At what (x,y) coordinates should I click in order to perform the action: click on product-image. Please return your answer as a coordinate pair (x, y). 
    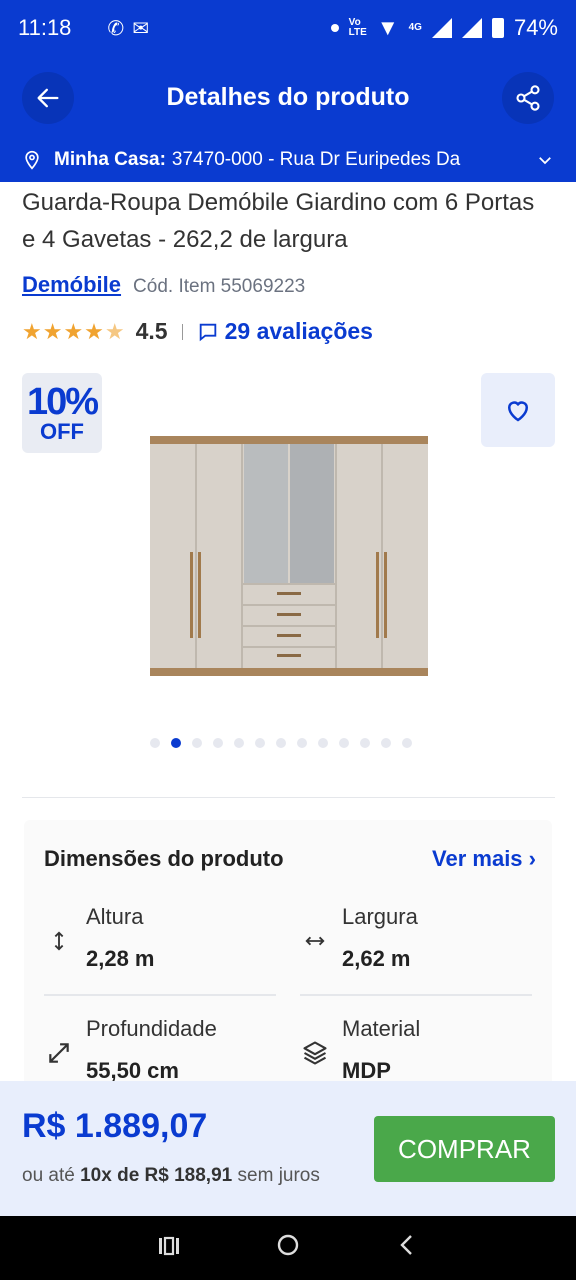
    Looking at the image, I should click on (289, 555).